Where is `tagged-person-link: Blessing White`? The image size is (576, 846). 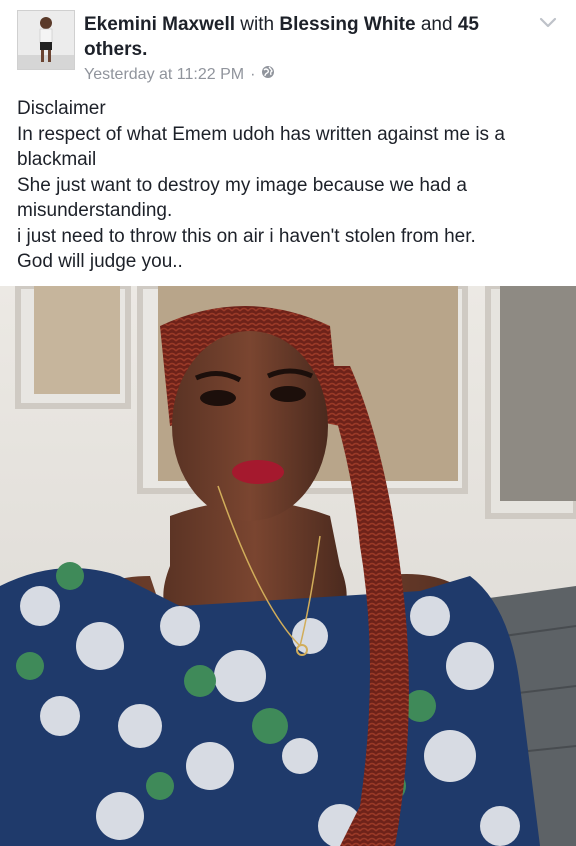 tagged-person-link: Blessing White is located at coordinates (347, 24).